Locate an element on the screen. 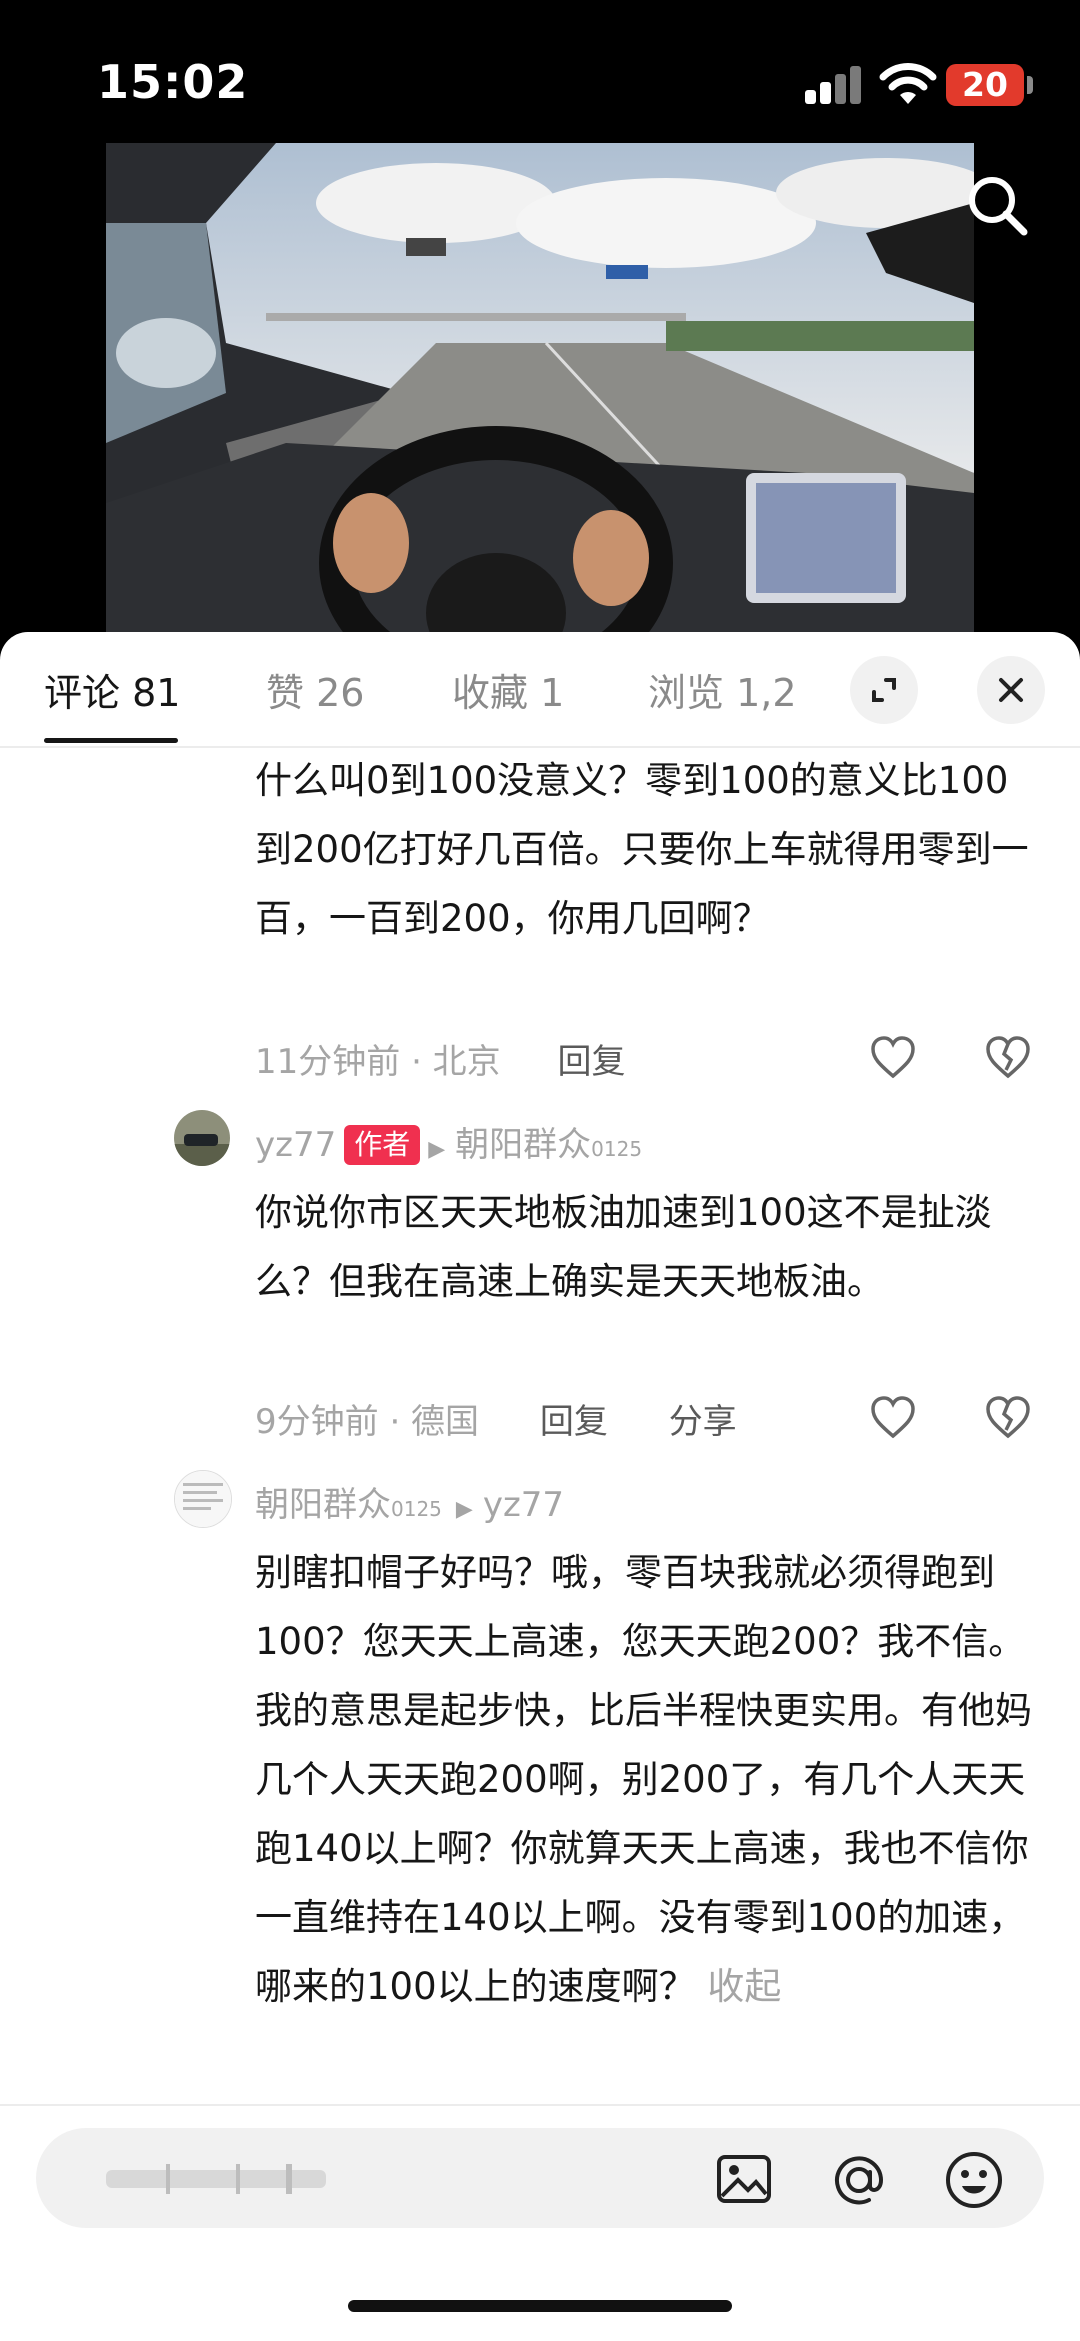  active-tab-indicator is located at coordinates (111, 740).